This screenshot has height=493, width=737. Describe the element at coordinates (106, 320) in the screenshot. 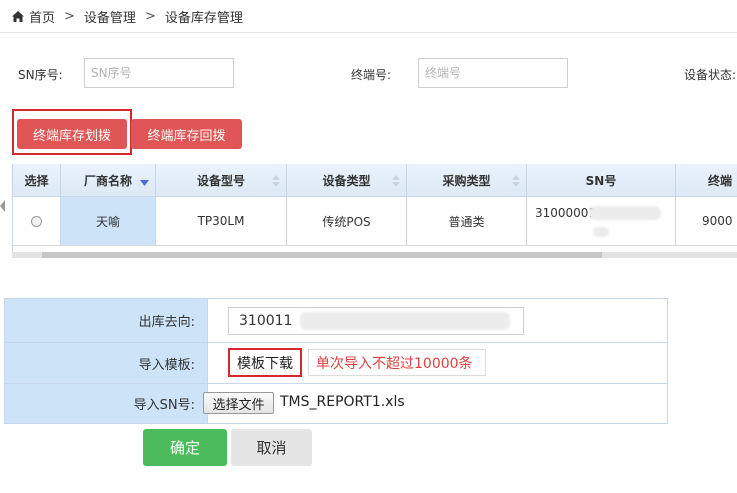

I see `destination-label: 出库去向:` at that location.